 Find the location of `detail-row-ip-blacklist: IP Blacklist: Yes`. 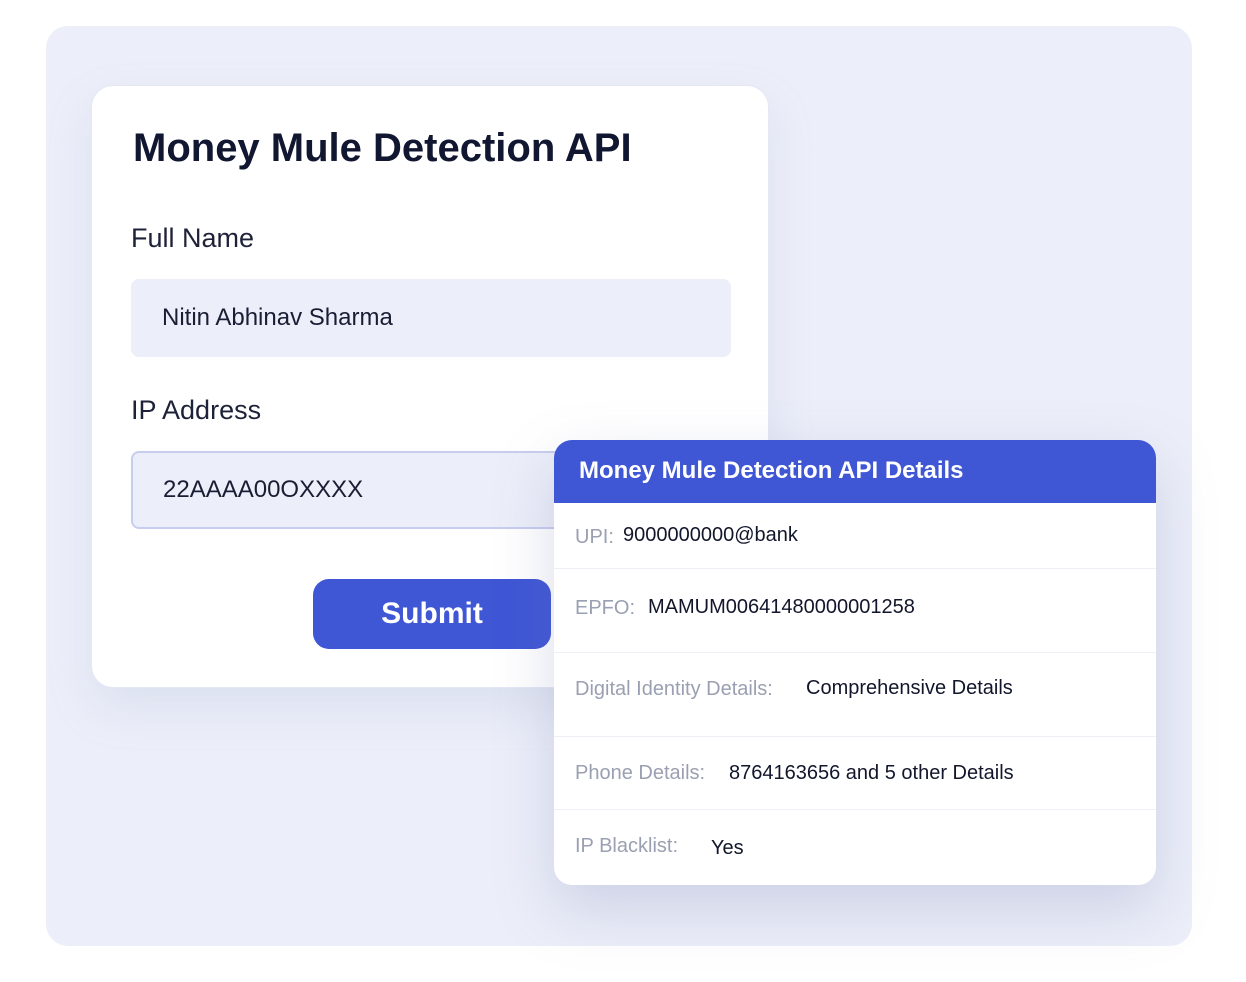

detail-row-ip-blacklist: IP Blacklist: Yes is located at coordinates (855, 847).